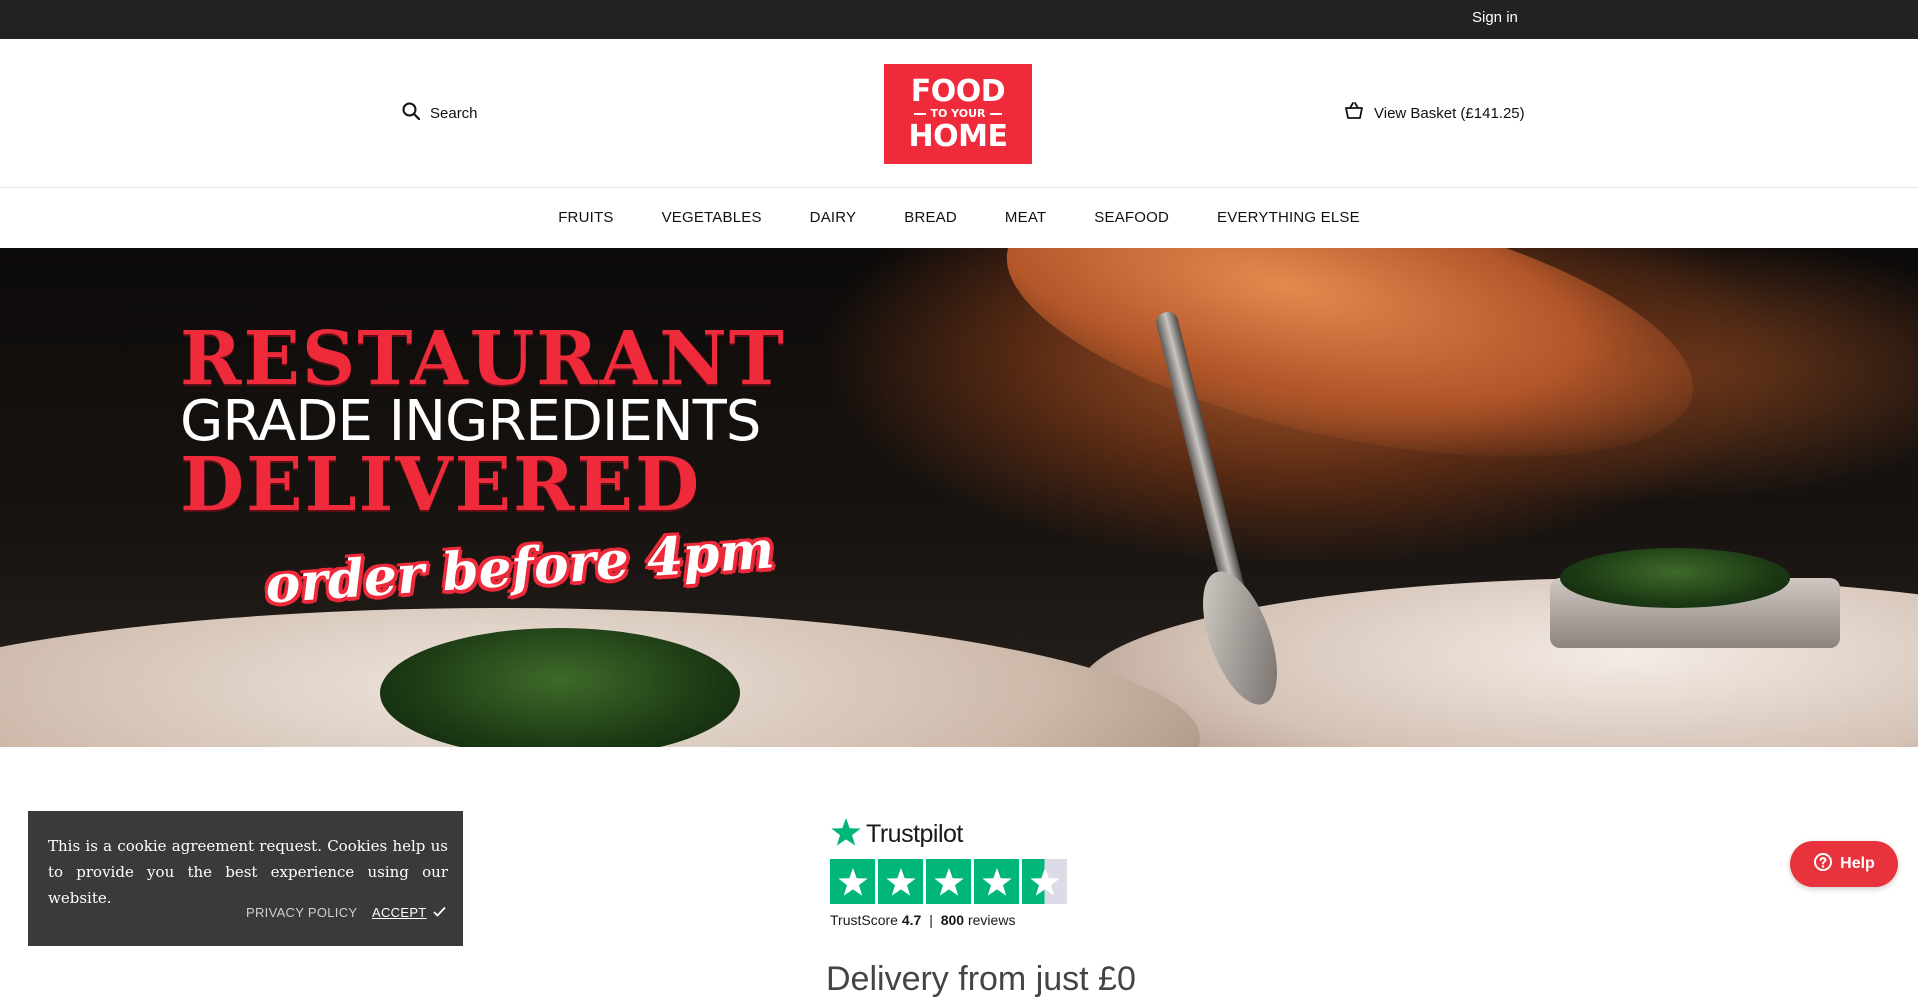 Image resolution: width=1918 pixels, height=999 pixels. What do you see at coordinates (439, 912) in the screenshot?
I see `checkmark-icon` at bounding box center [439, 912].